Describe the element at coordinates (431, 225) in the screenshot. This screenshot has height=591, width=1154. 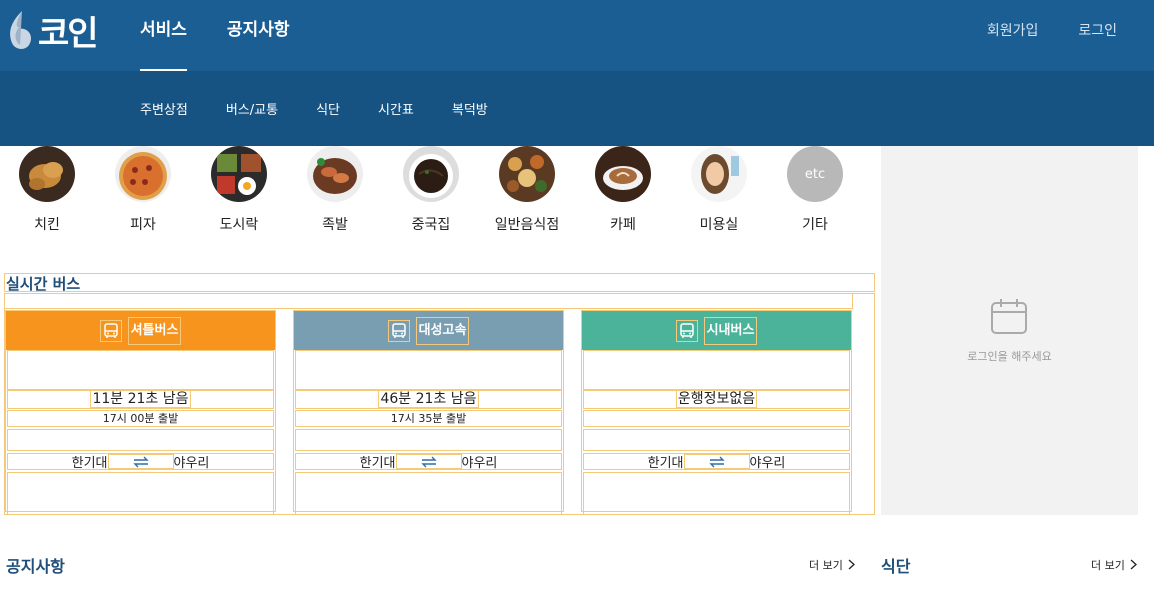
I see `category-label: 중국집` at that location.